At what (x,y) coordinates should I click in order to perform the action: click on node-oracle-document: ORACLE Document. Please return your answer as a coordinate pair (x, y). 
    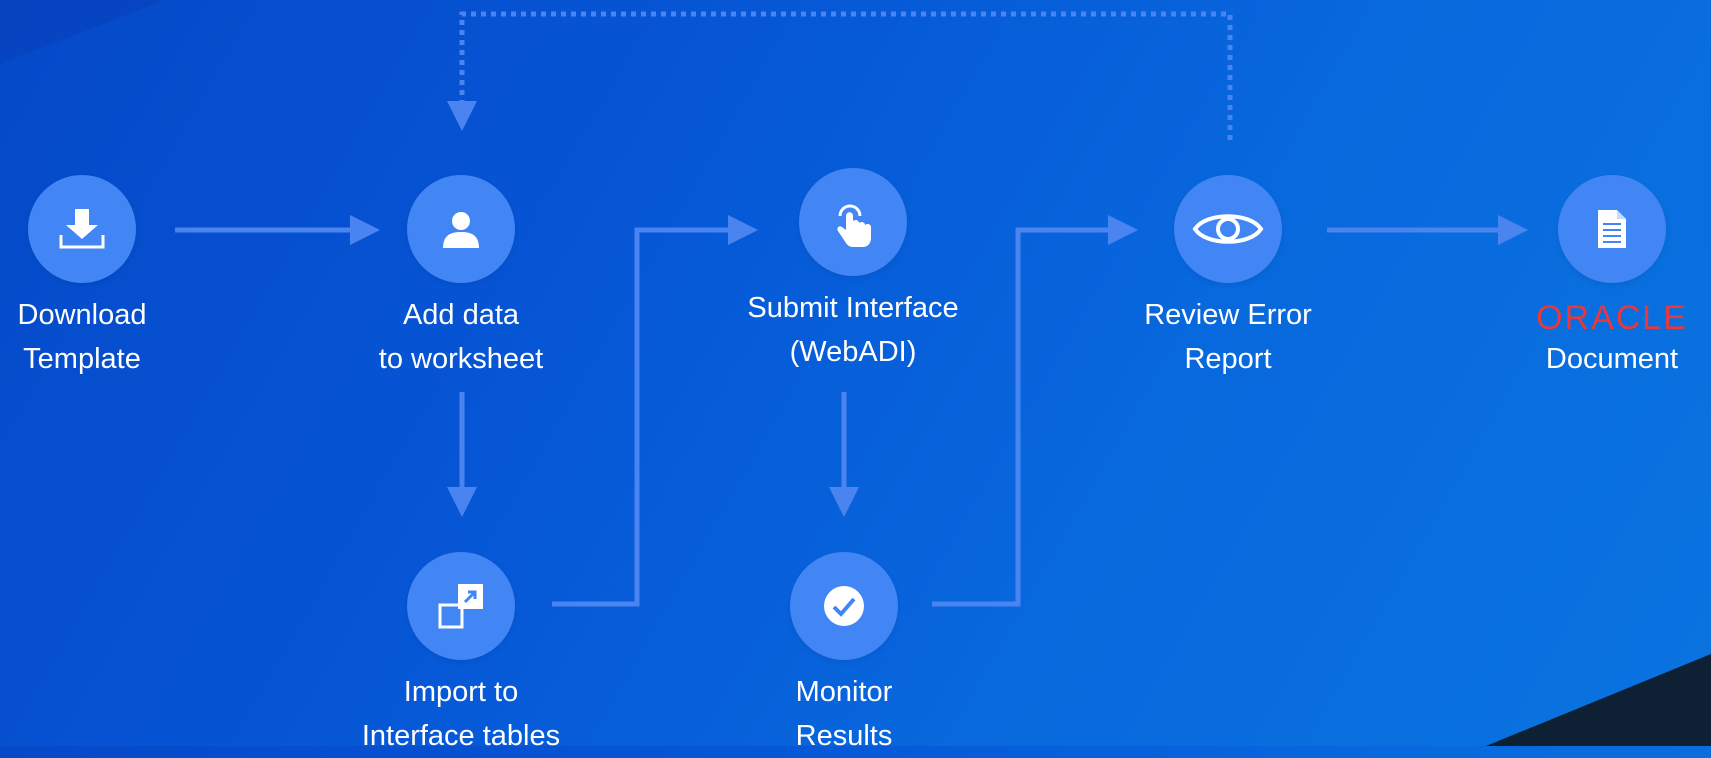
    Looking at the image, I should click on (1596, 278).